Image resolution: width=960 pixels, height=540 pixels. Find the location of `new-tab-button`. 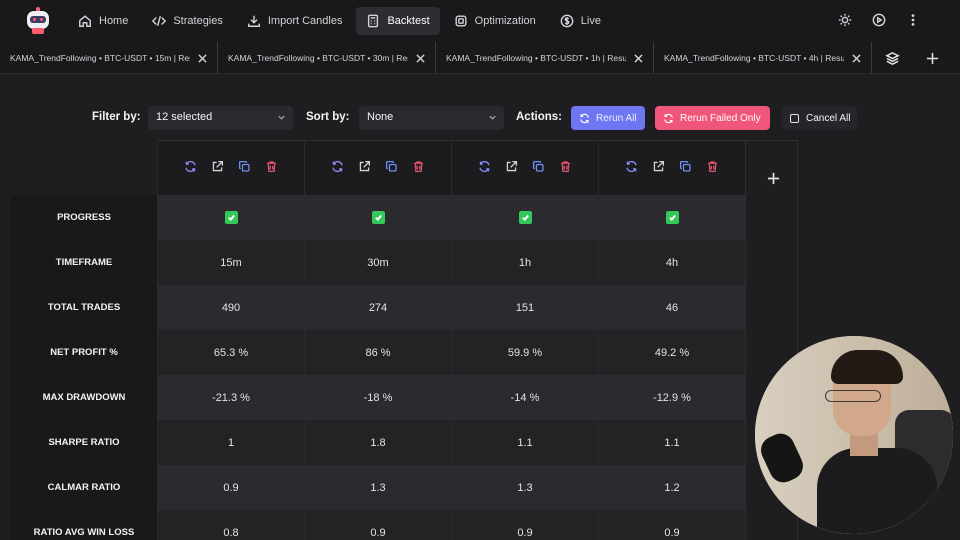

new-tab-button is located at coordinates (932, 58).